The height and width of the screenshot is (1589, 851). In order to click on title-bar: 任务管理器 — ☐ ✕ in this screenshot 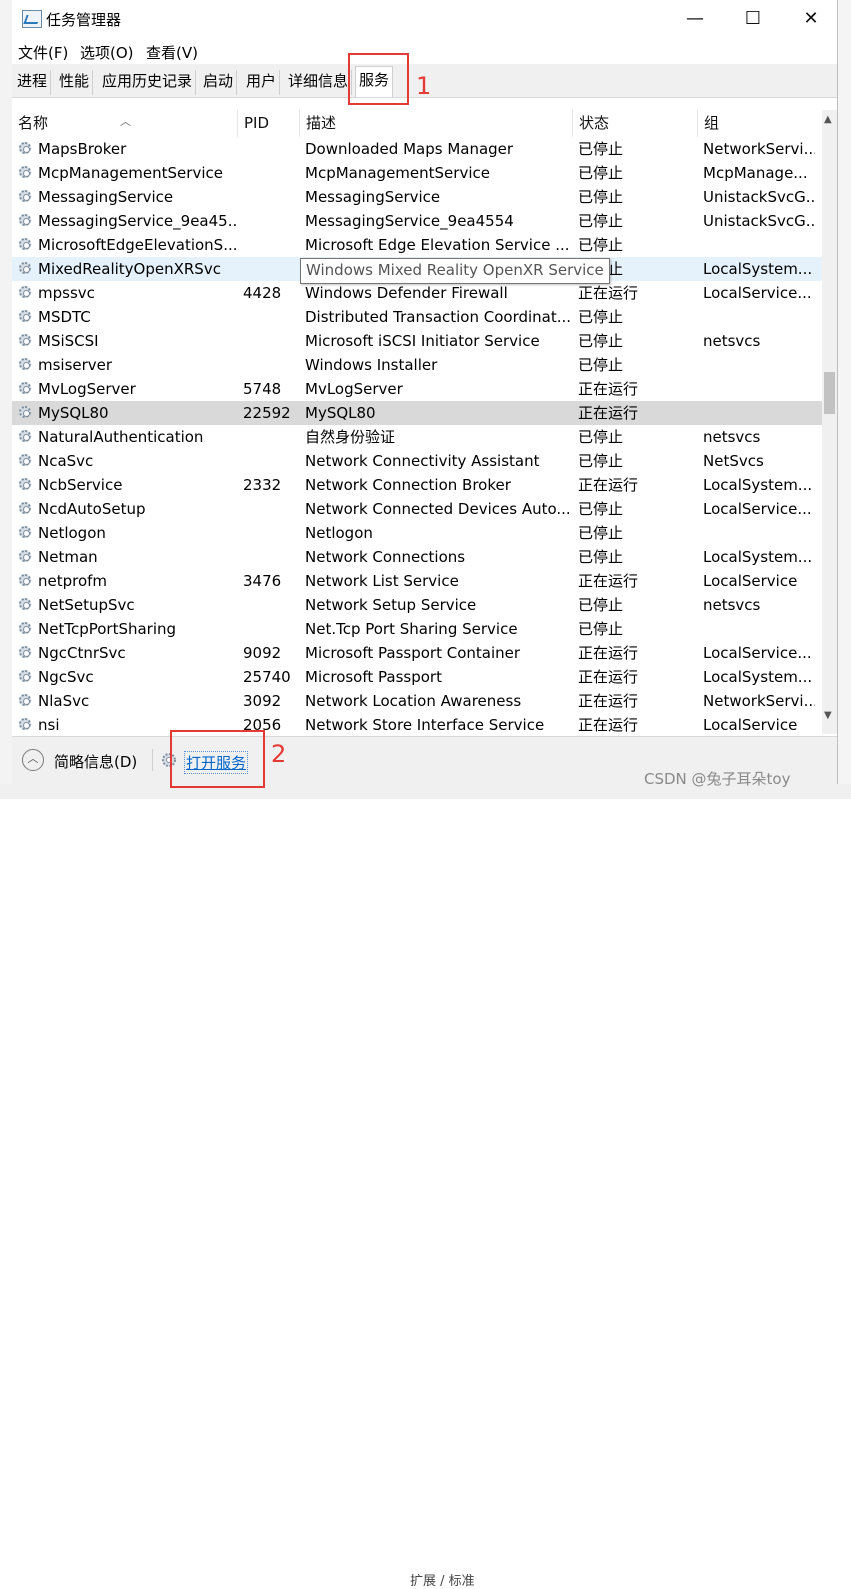, I will do `click(424, 19)`.